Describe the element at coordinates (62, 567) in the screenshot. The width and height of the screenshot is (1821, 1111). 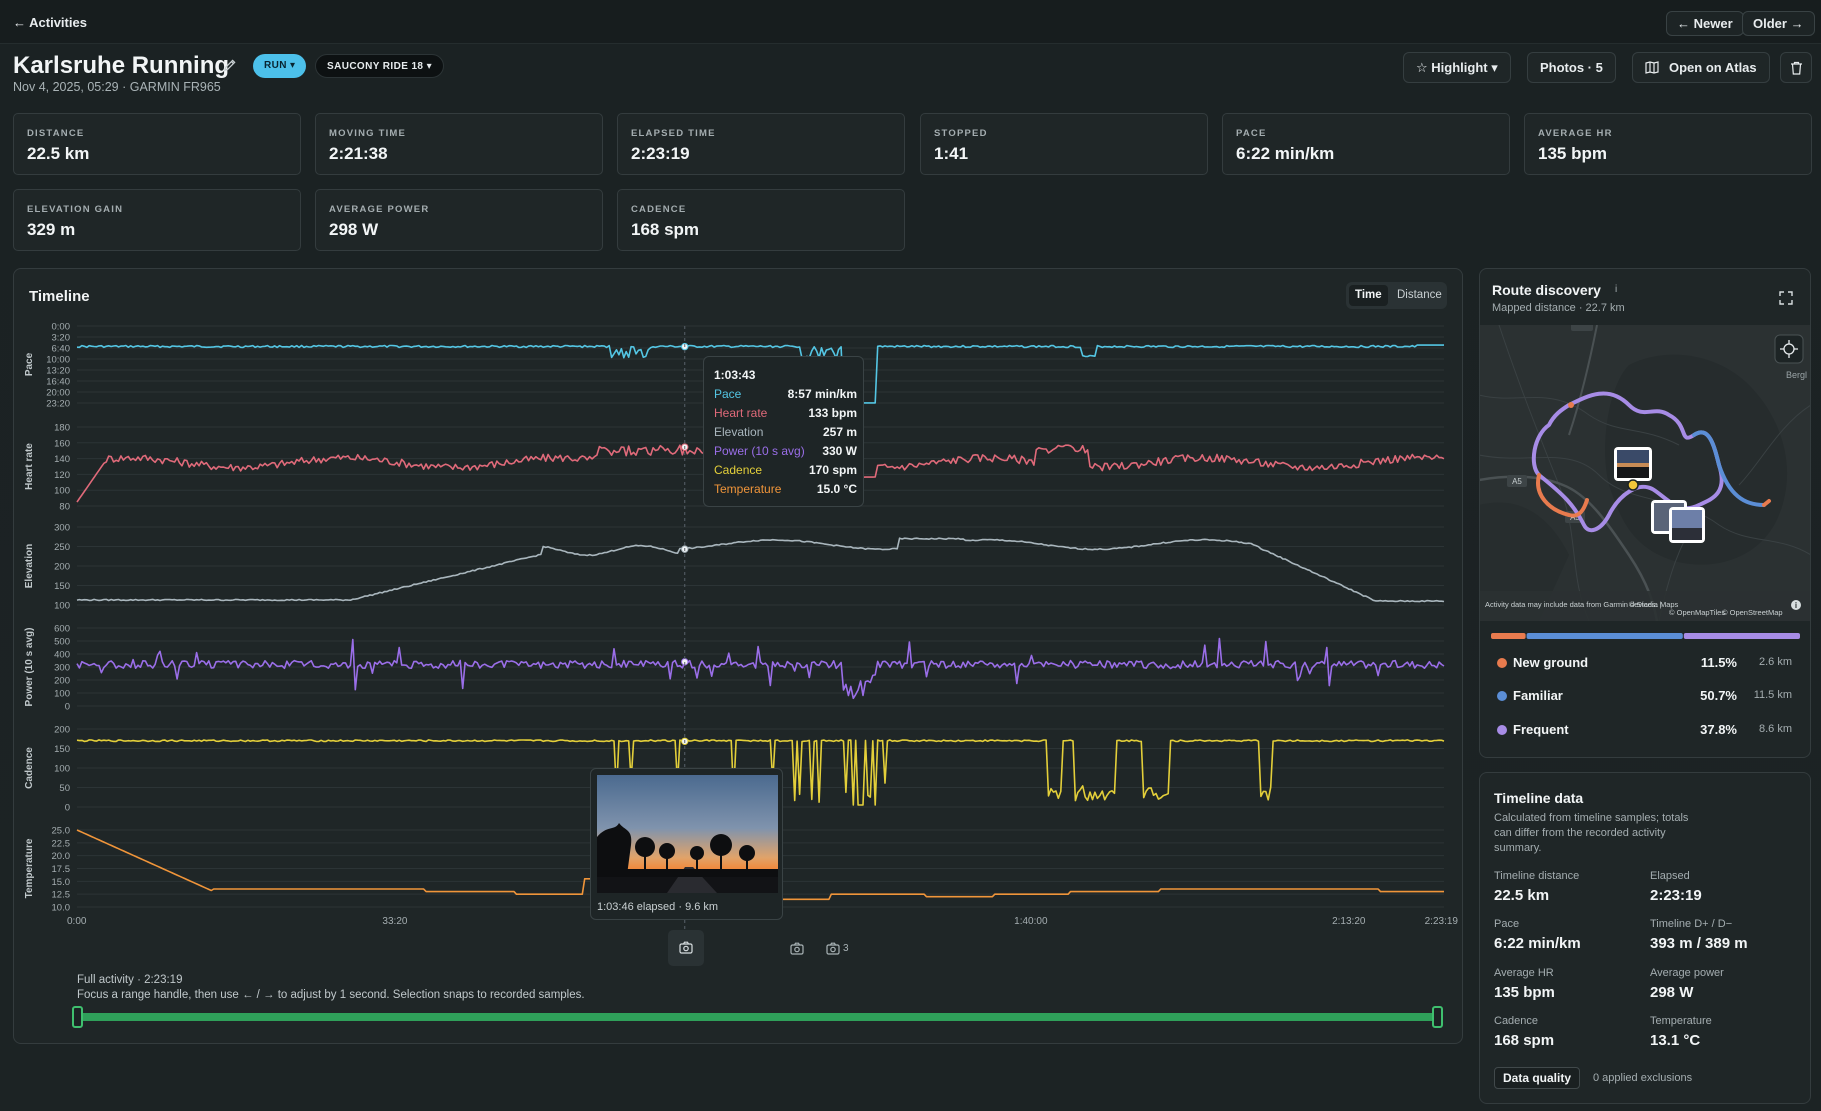
I see `elevation-tick-label: 200` at that location.